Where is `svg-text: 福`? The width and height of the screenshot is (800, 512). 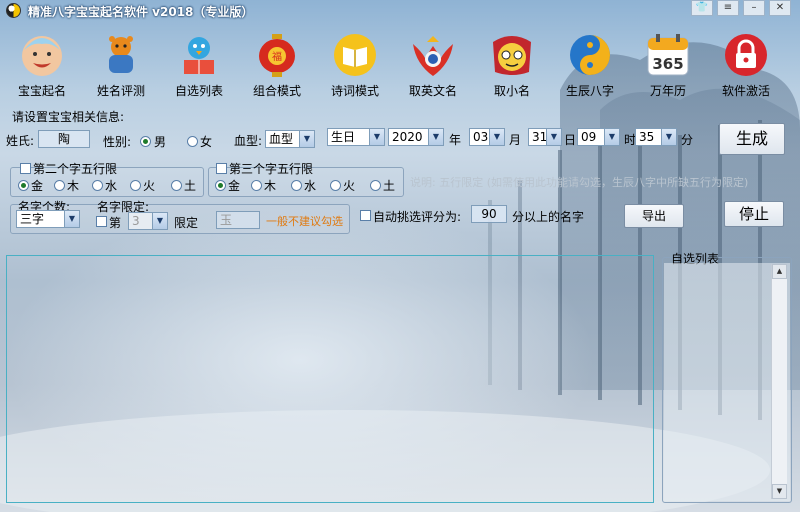
svg-text: 福 is located at coordinates (277, 56).